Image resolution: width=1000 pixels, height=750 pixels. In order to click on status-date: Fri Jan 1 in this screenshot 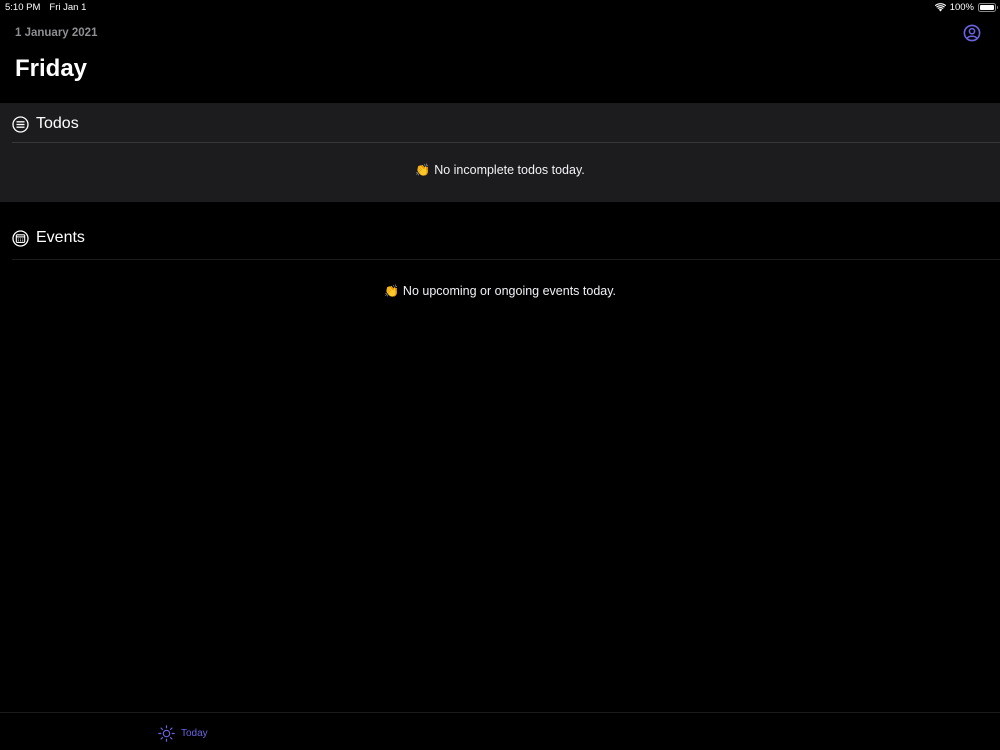, I will do `click(68, 7)`.